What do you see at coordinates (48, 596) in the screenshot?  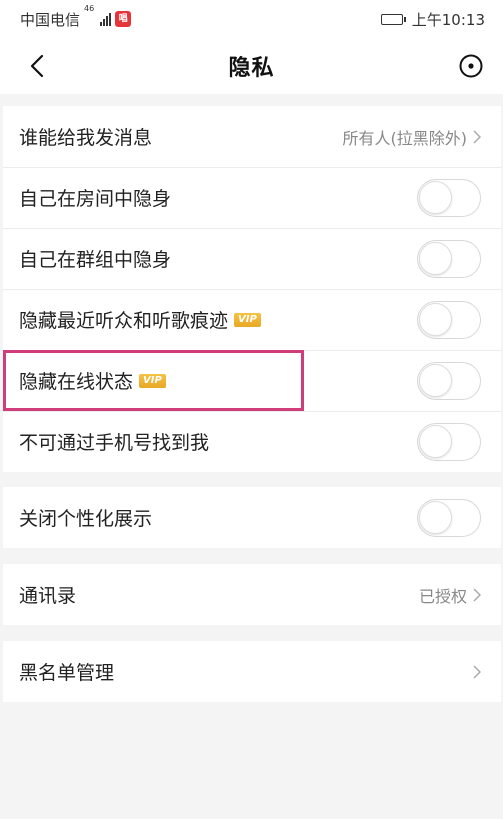 I see `row-label: 通讯录` at bounding box center [48, 596].